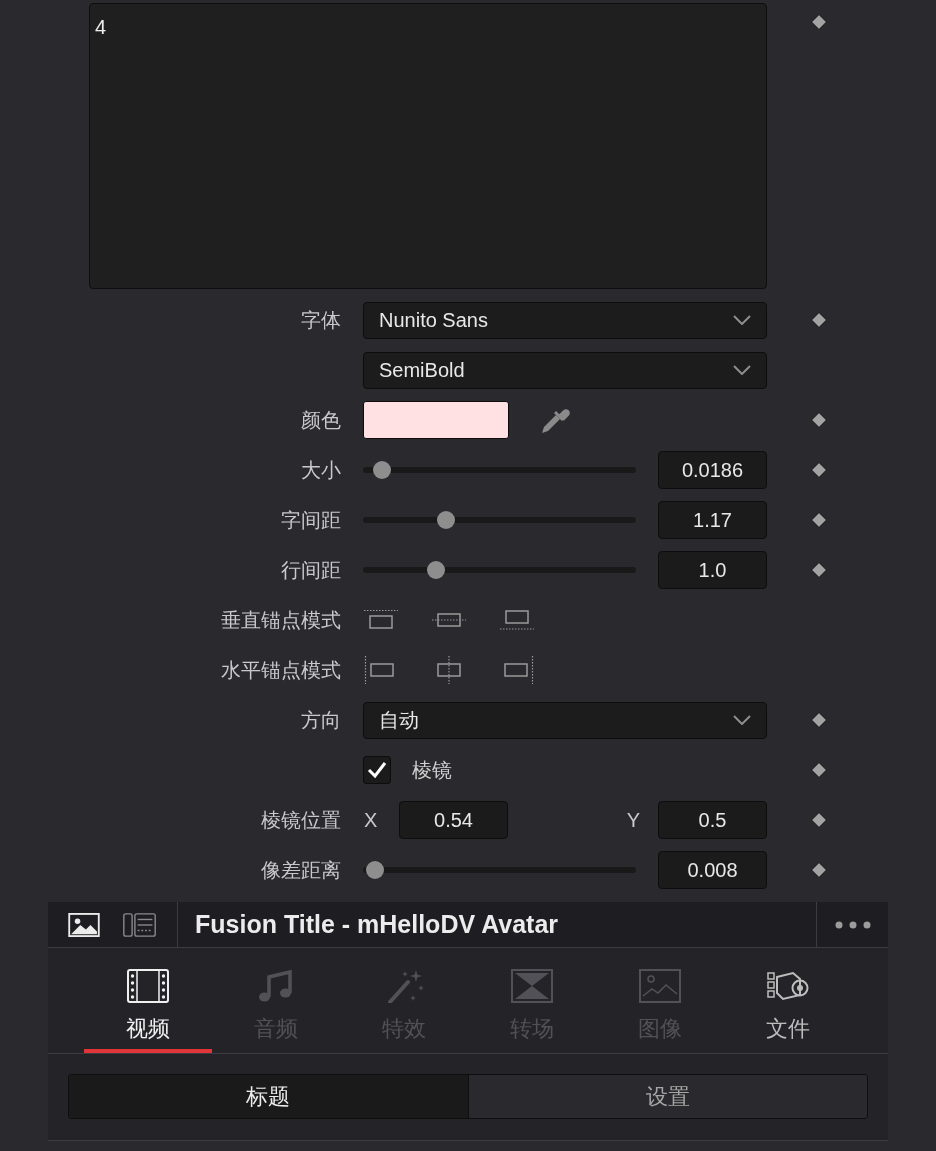 Image resolution: width=936 pixels, height=1151 pixels. What do you see at coordinates (565, 320) in the screenshot?
I see `dropdown: Nunito Sans` at bounding box center [565, 320].